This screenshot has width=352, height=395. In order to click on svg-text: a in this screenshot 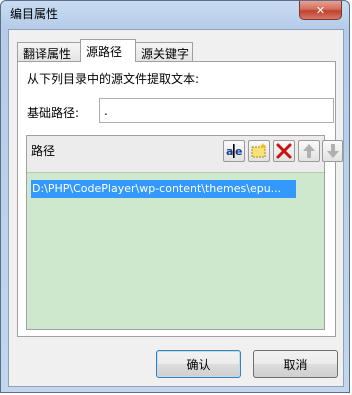, I will do `click(229, 151)`.